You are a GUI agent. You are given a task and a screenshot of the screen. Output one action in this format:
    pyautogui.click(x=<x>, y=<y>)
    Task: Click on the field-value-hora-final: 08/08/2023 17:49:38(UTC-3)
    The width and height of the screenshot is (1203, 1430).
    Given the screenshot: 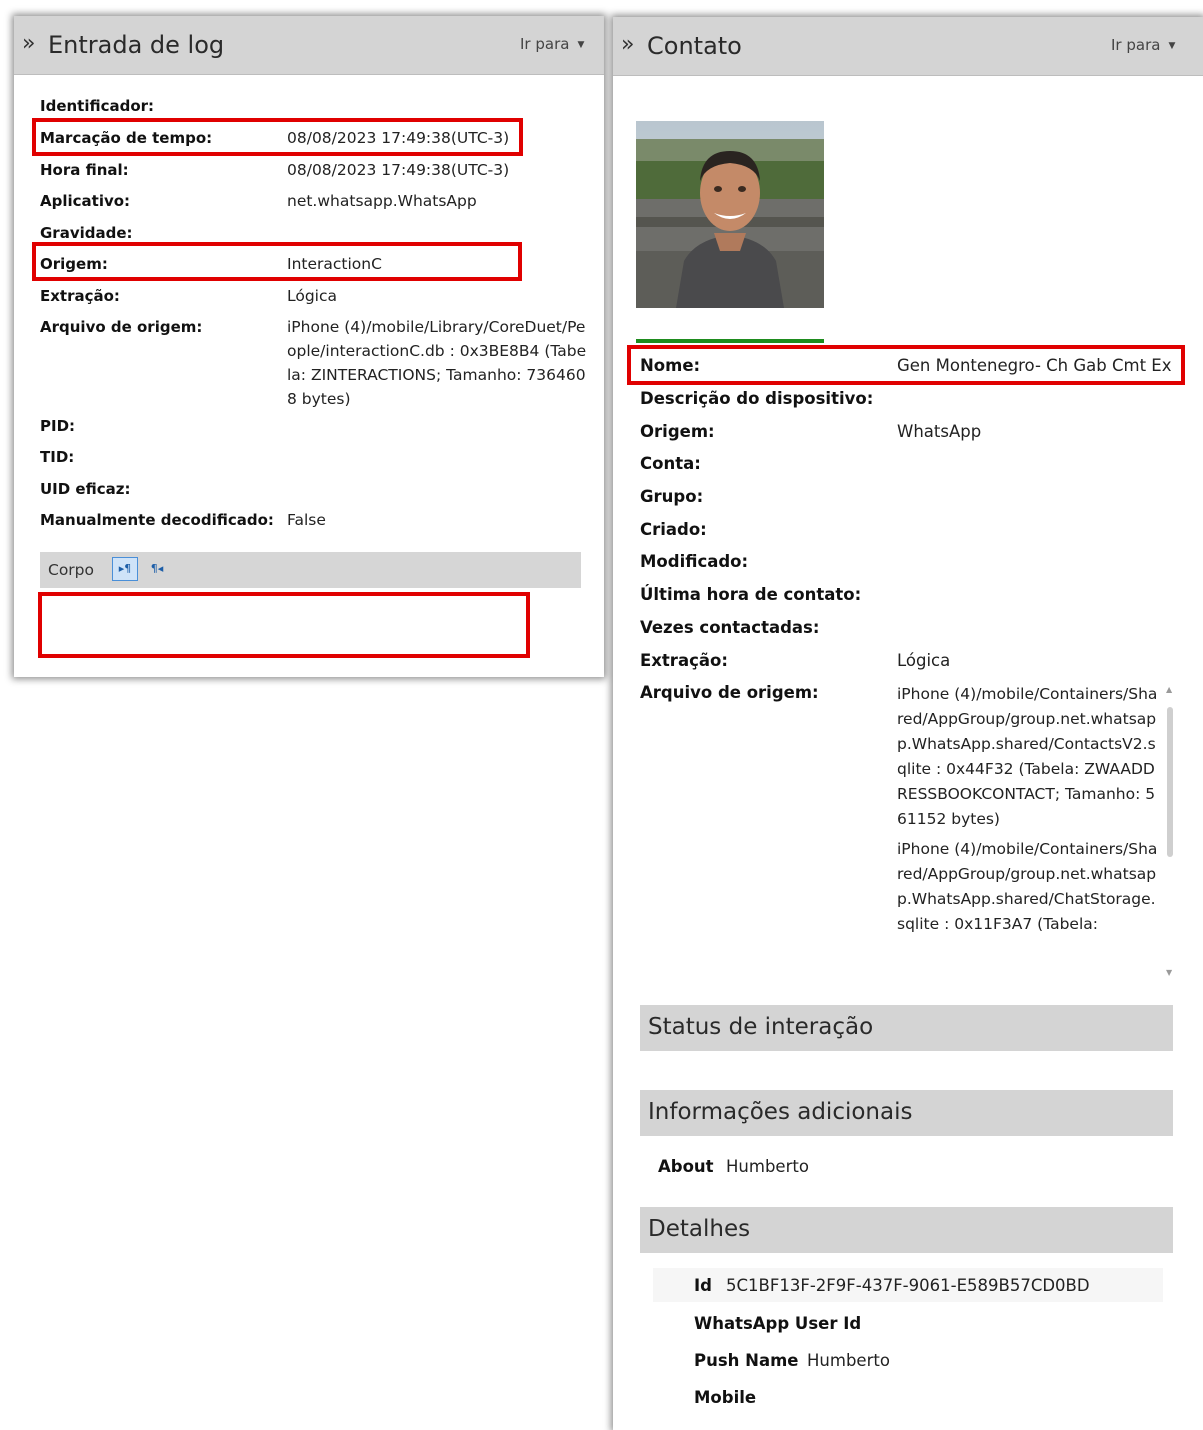 What is the action you would take?
    pyautogui.click(x=398, y=170)
    